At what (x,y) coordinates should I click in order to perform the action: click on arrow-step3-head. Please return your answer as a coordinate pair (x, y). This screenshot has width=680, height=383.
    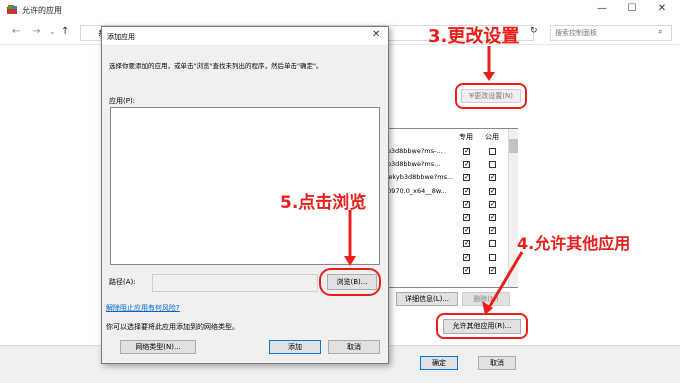
    Looking at the image, I should click on (489, 76).